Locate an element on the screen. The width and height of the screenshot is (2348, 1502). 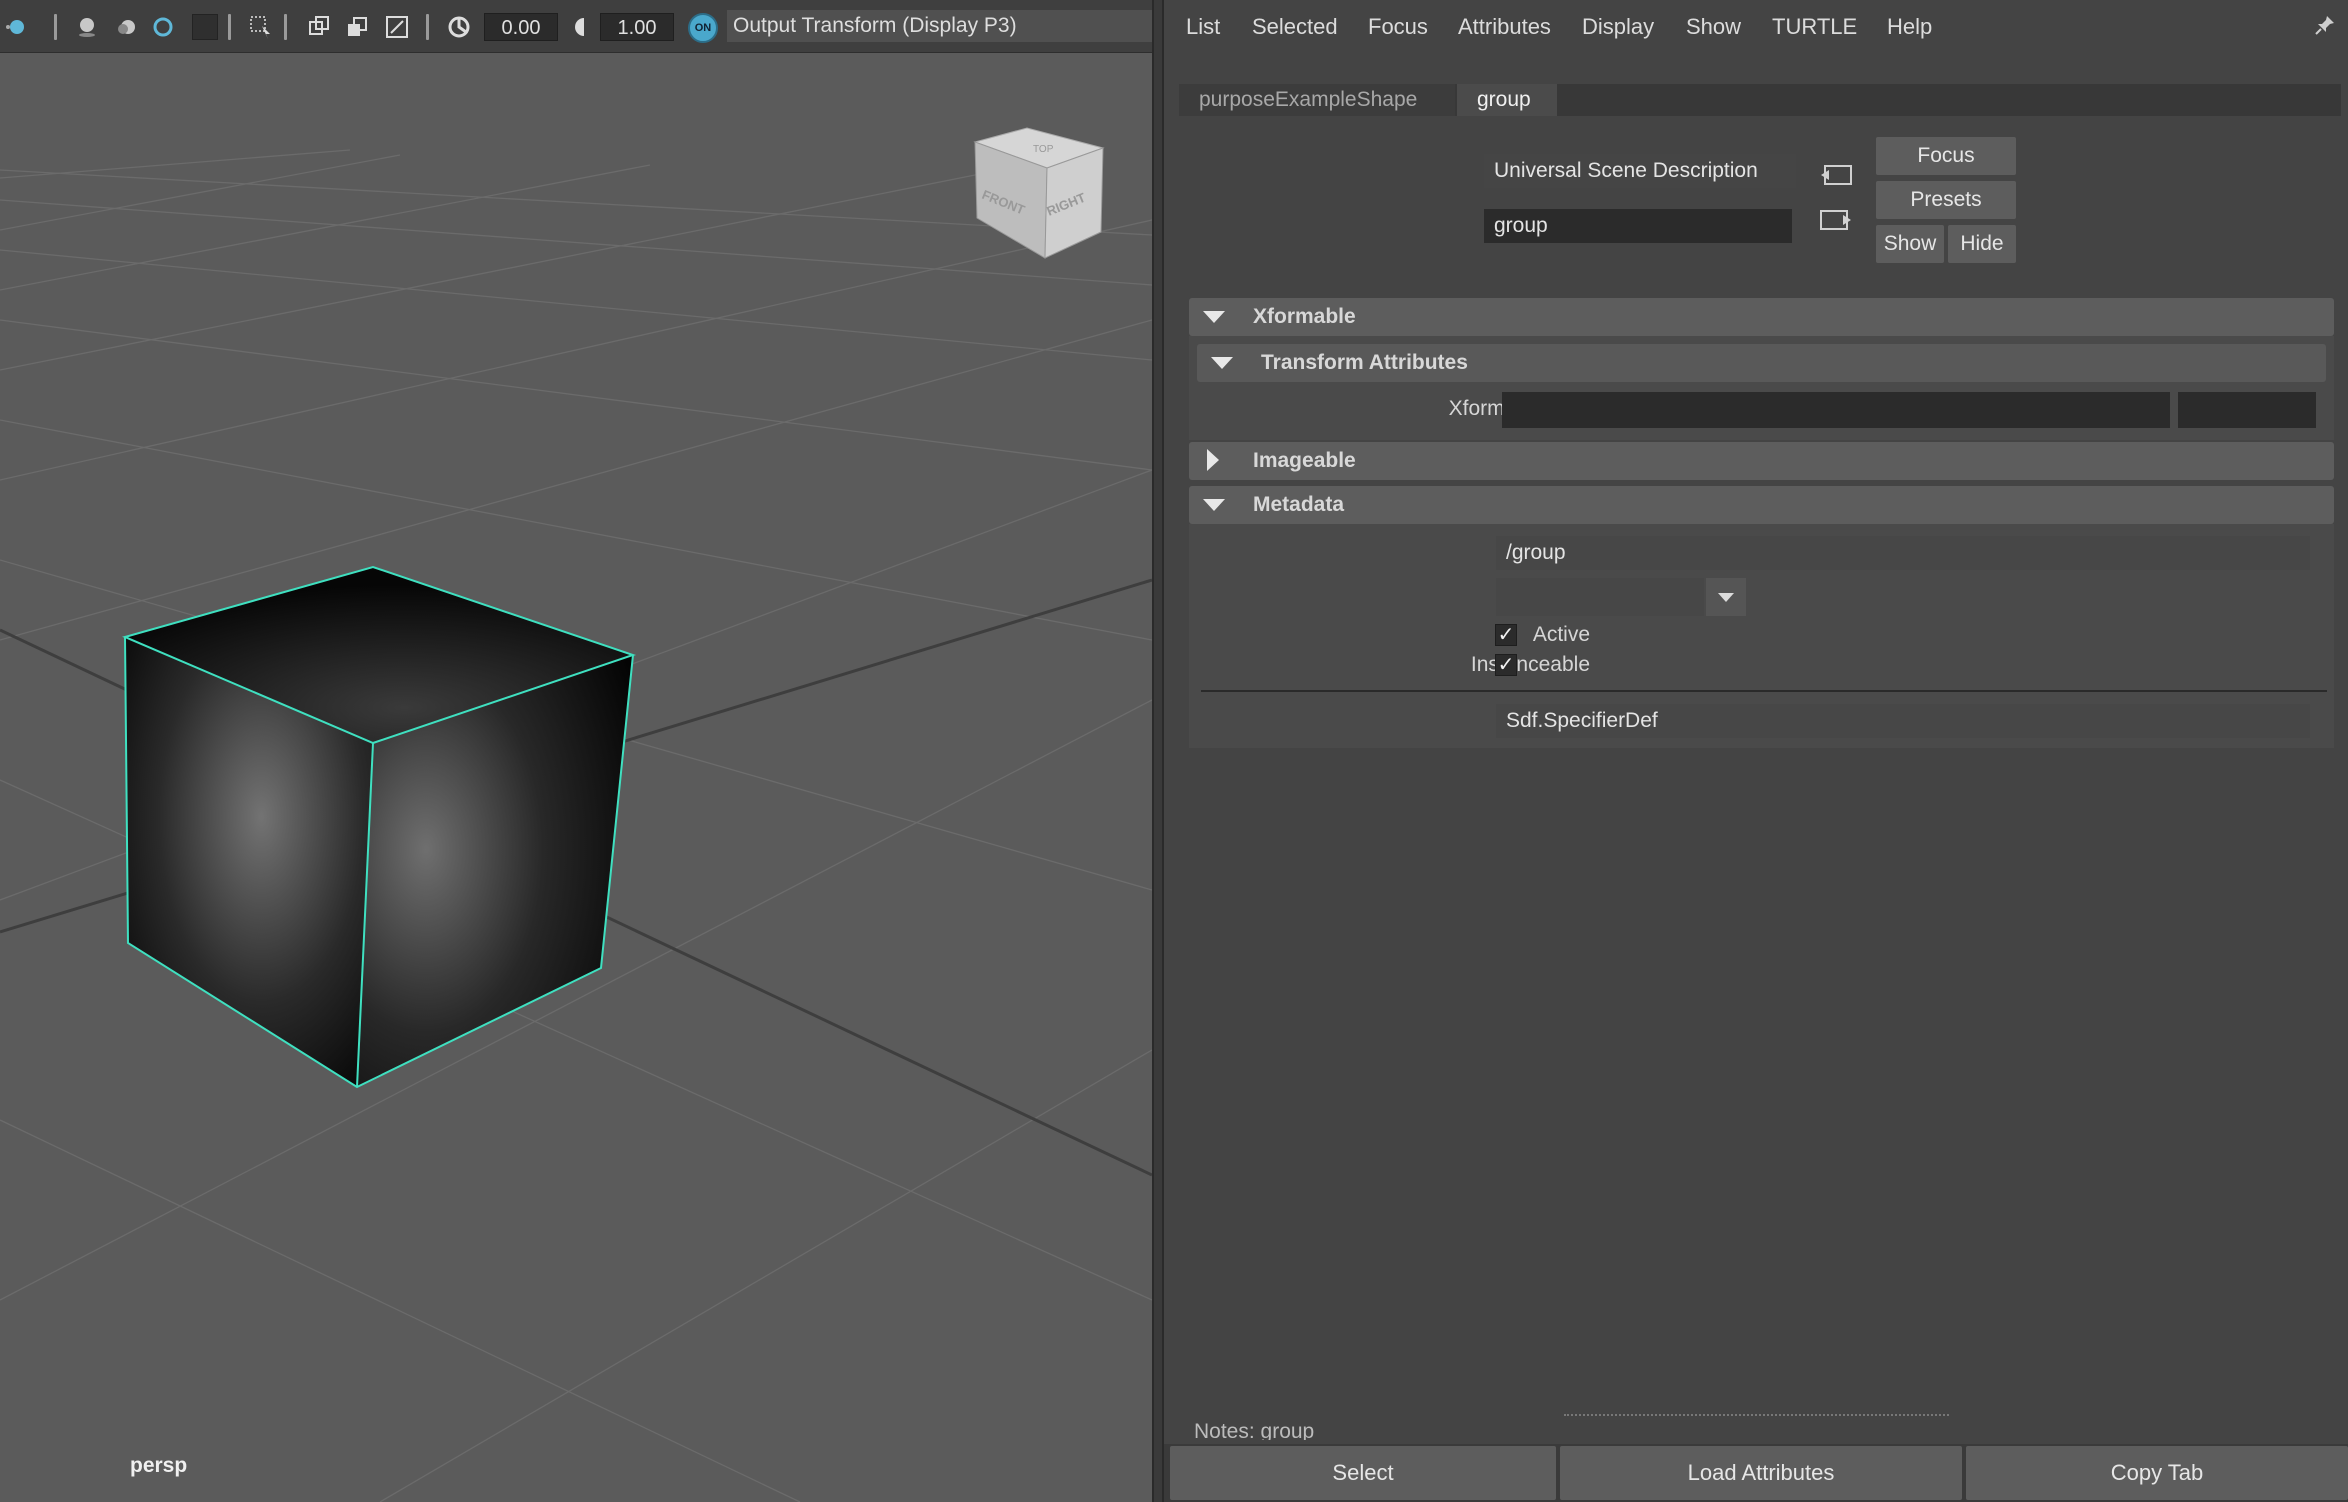
instanceable-label: Instanceable is located at coordinates (1530, 664).